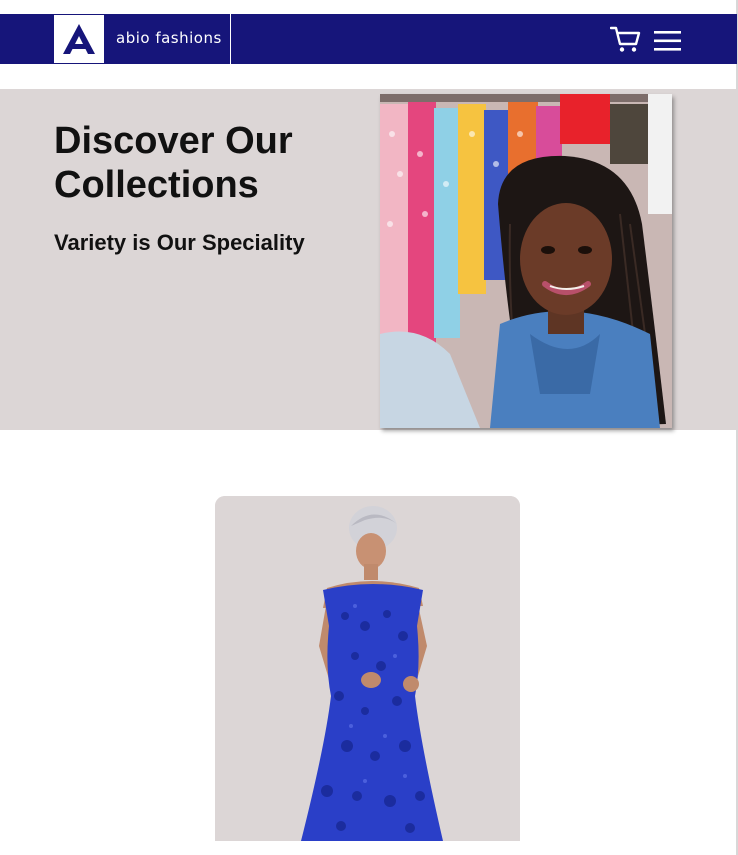  What do you see at coordinates (368, 39) in the screenshot?
I see `navbar: abio fashions` at bounding box center [368, 39].